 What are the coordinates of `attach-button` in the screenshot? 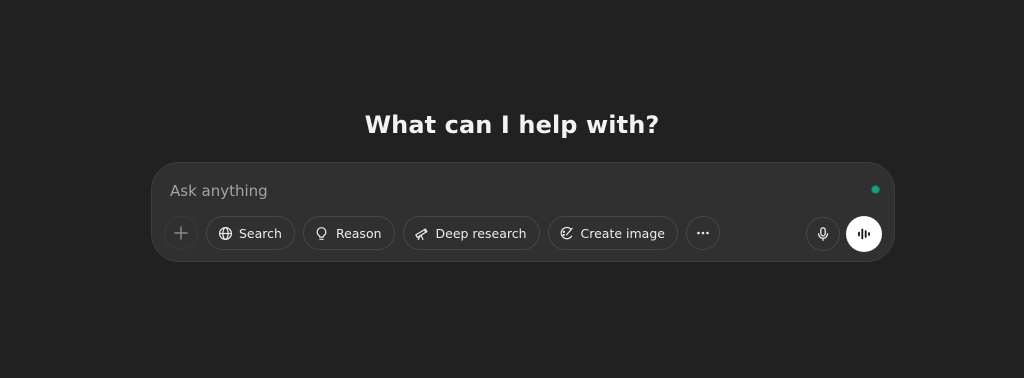 It's located at (181, 233).